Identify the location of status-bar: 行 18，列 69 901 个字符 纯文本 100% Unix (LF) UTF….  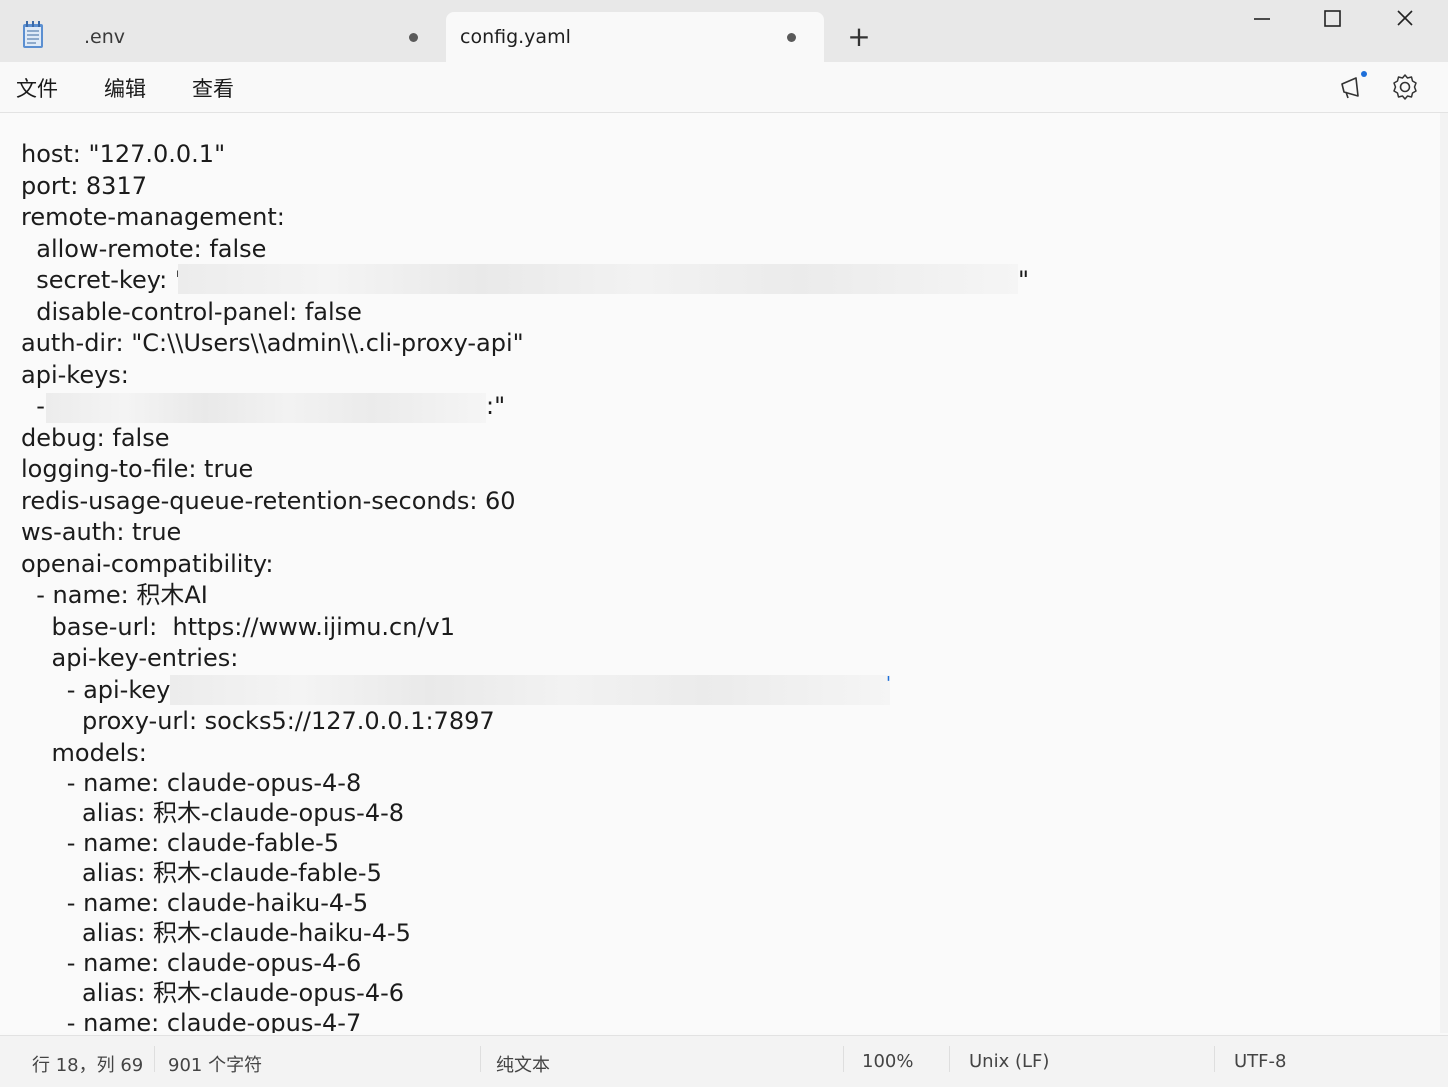
(724, 1061).